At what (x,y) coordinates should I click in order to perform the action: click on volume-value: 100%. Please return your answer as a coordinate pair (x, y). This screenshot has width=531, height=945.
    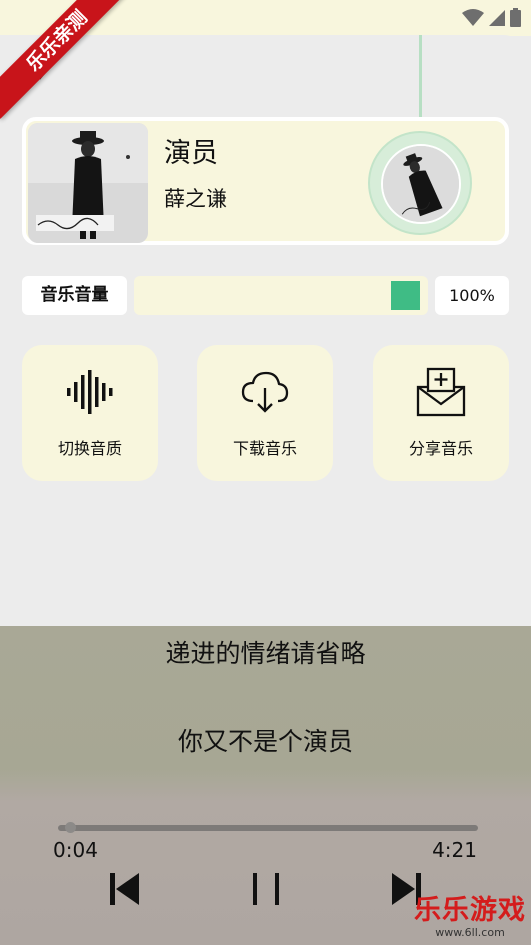
    Looking at the image, I should click on (472, 295).